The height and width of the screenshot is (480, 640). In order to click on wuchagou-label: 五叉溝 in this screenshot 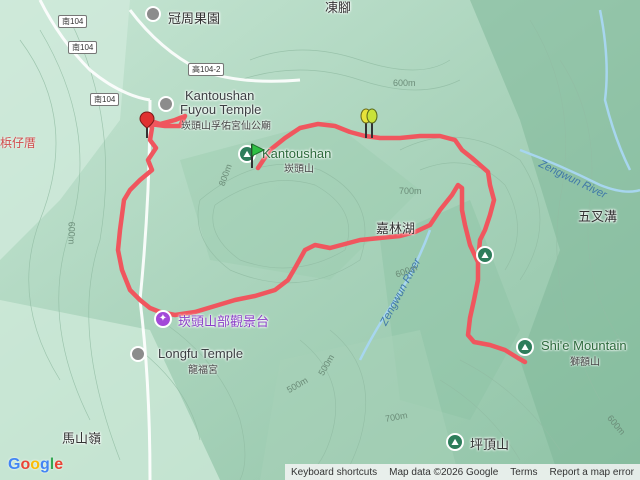, I will do `click(598, 216)`.